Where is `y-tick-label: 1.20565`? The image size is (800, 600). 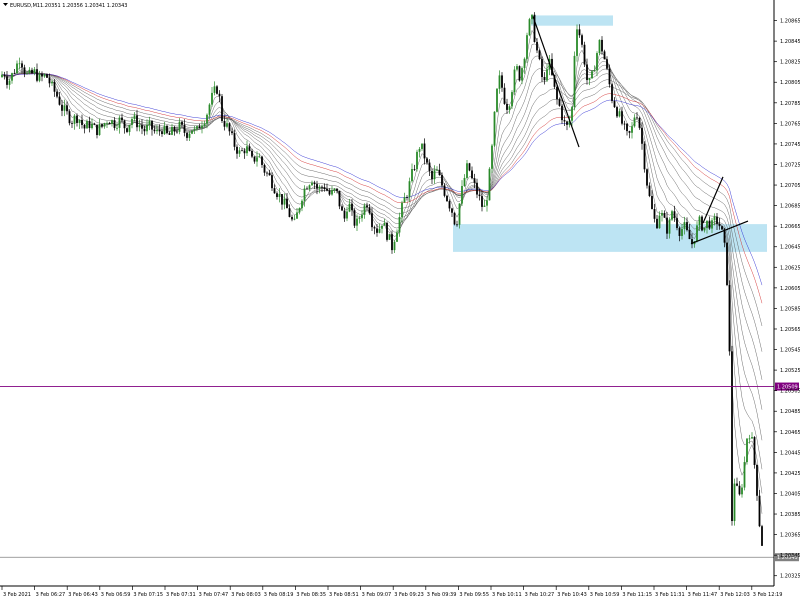 y-tick-label: 1.20565 is located at coordinates (790, 330).